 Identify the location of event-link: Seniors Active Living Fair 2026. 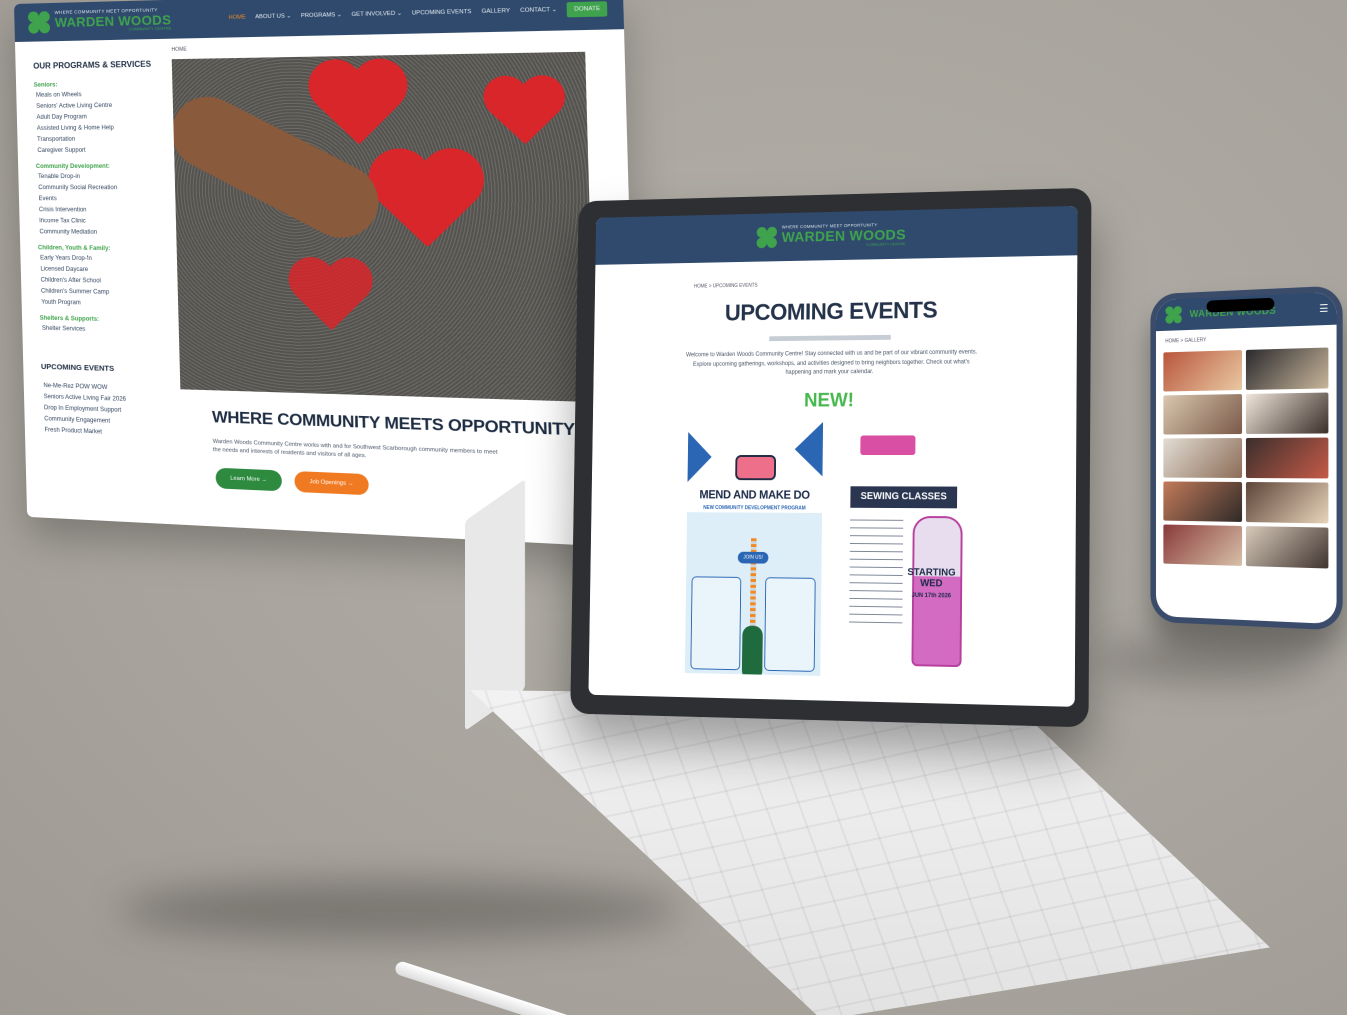
(107, 399).